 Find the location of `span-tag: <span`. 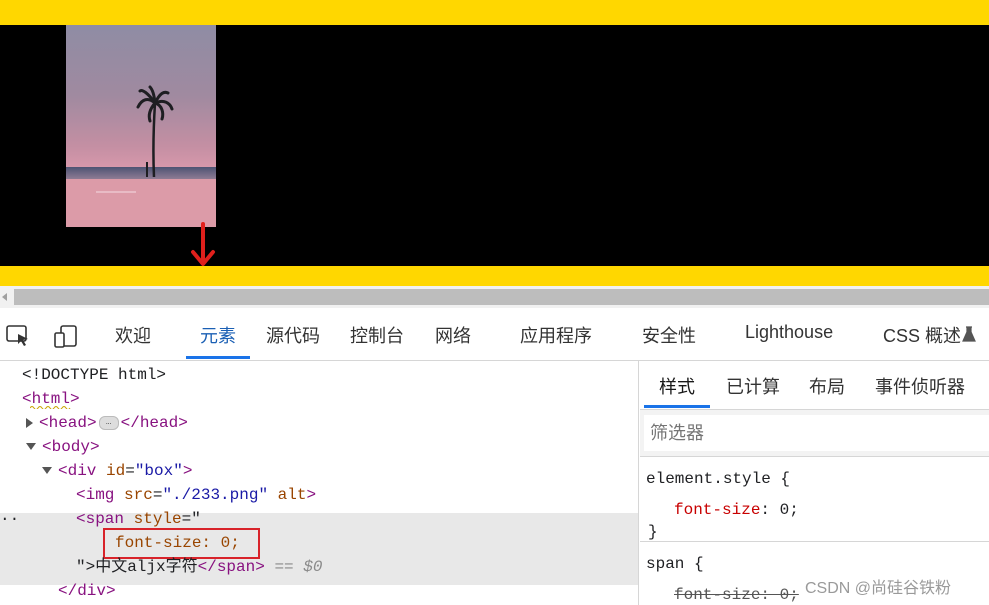

span-tag: <span is located at coordinates (100, 519).